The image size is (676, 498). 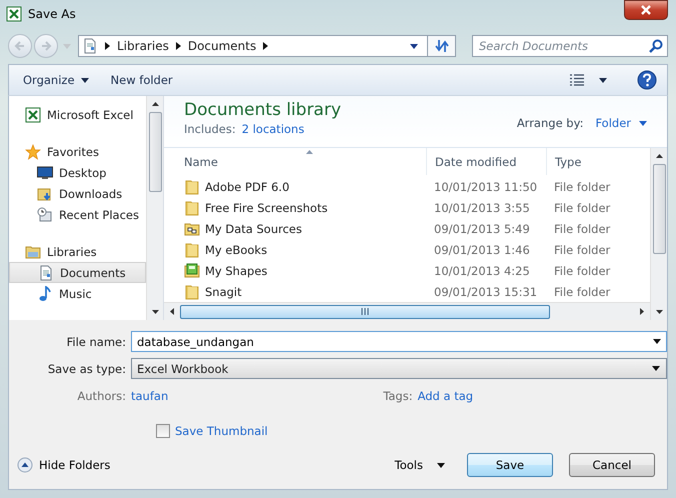 What do you see at coordinates (77, 214) in the screenshot?
I see `nav-item: Recent Places` at bounding box center [77, 214].